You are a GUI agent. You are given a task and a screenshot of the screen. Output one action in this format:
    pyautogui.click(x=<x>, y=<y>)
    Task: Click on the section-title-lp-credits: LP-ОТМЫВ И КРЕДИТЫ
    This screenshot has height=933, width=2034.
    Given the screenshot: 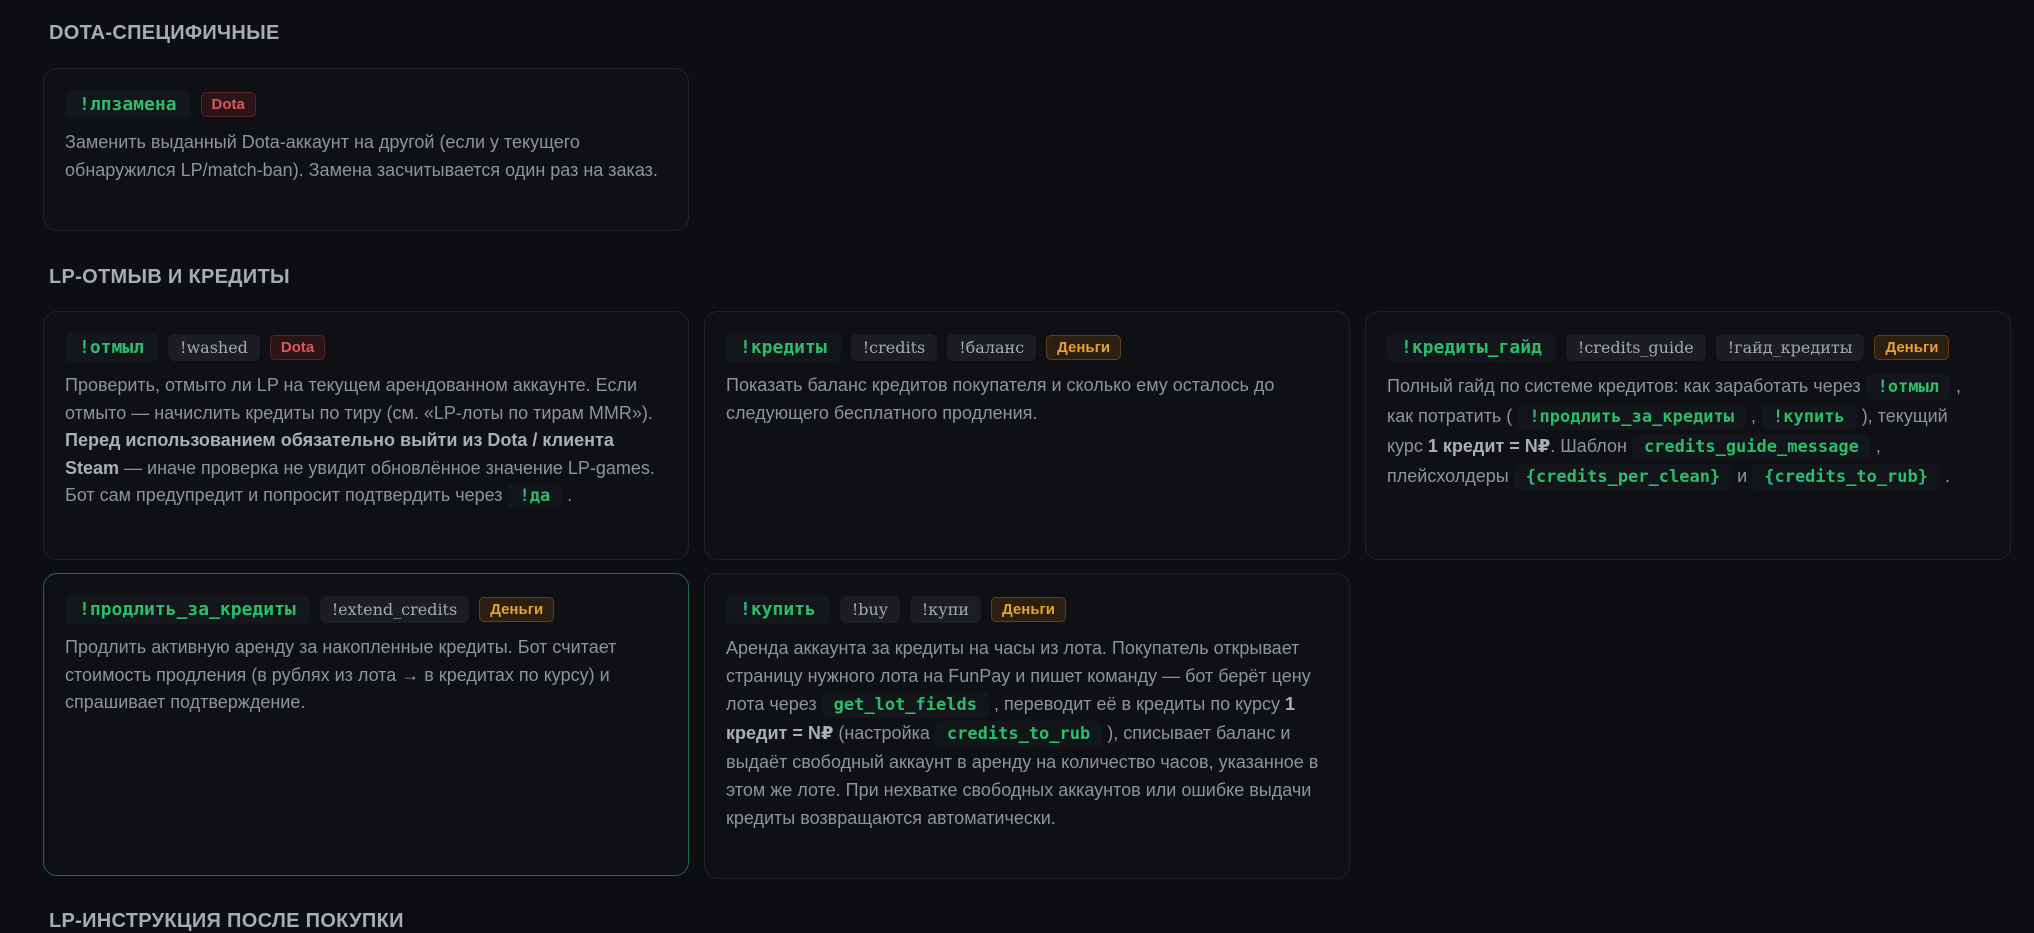 What is the action you would take?
    pyautogui.click(x=169, y=277)
    